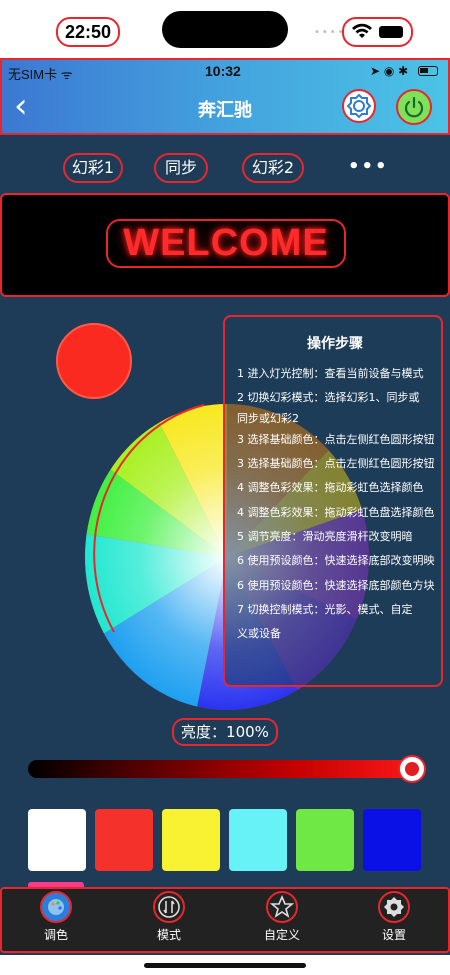  Describe the element at coordinates (258, 840) in the screenshot. I see `preset-swatch-cyan` at that location.